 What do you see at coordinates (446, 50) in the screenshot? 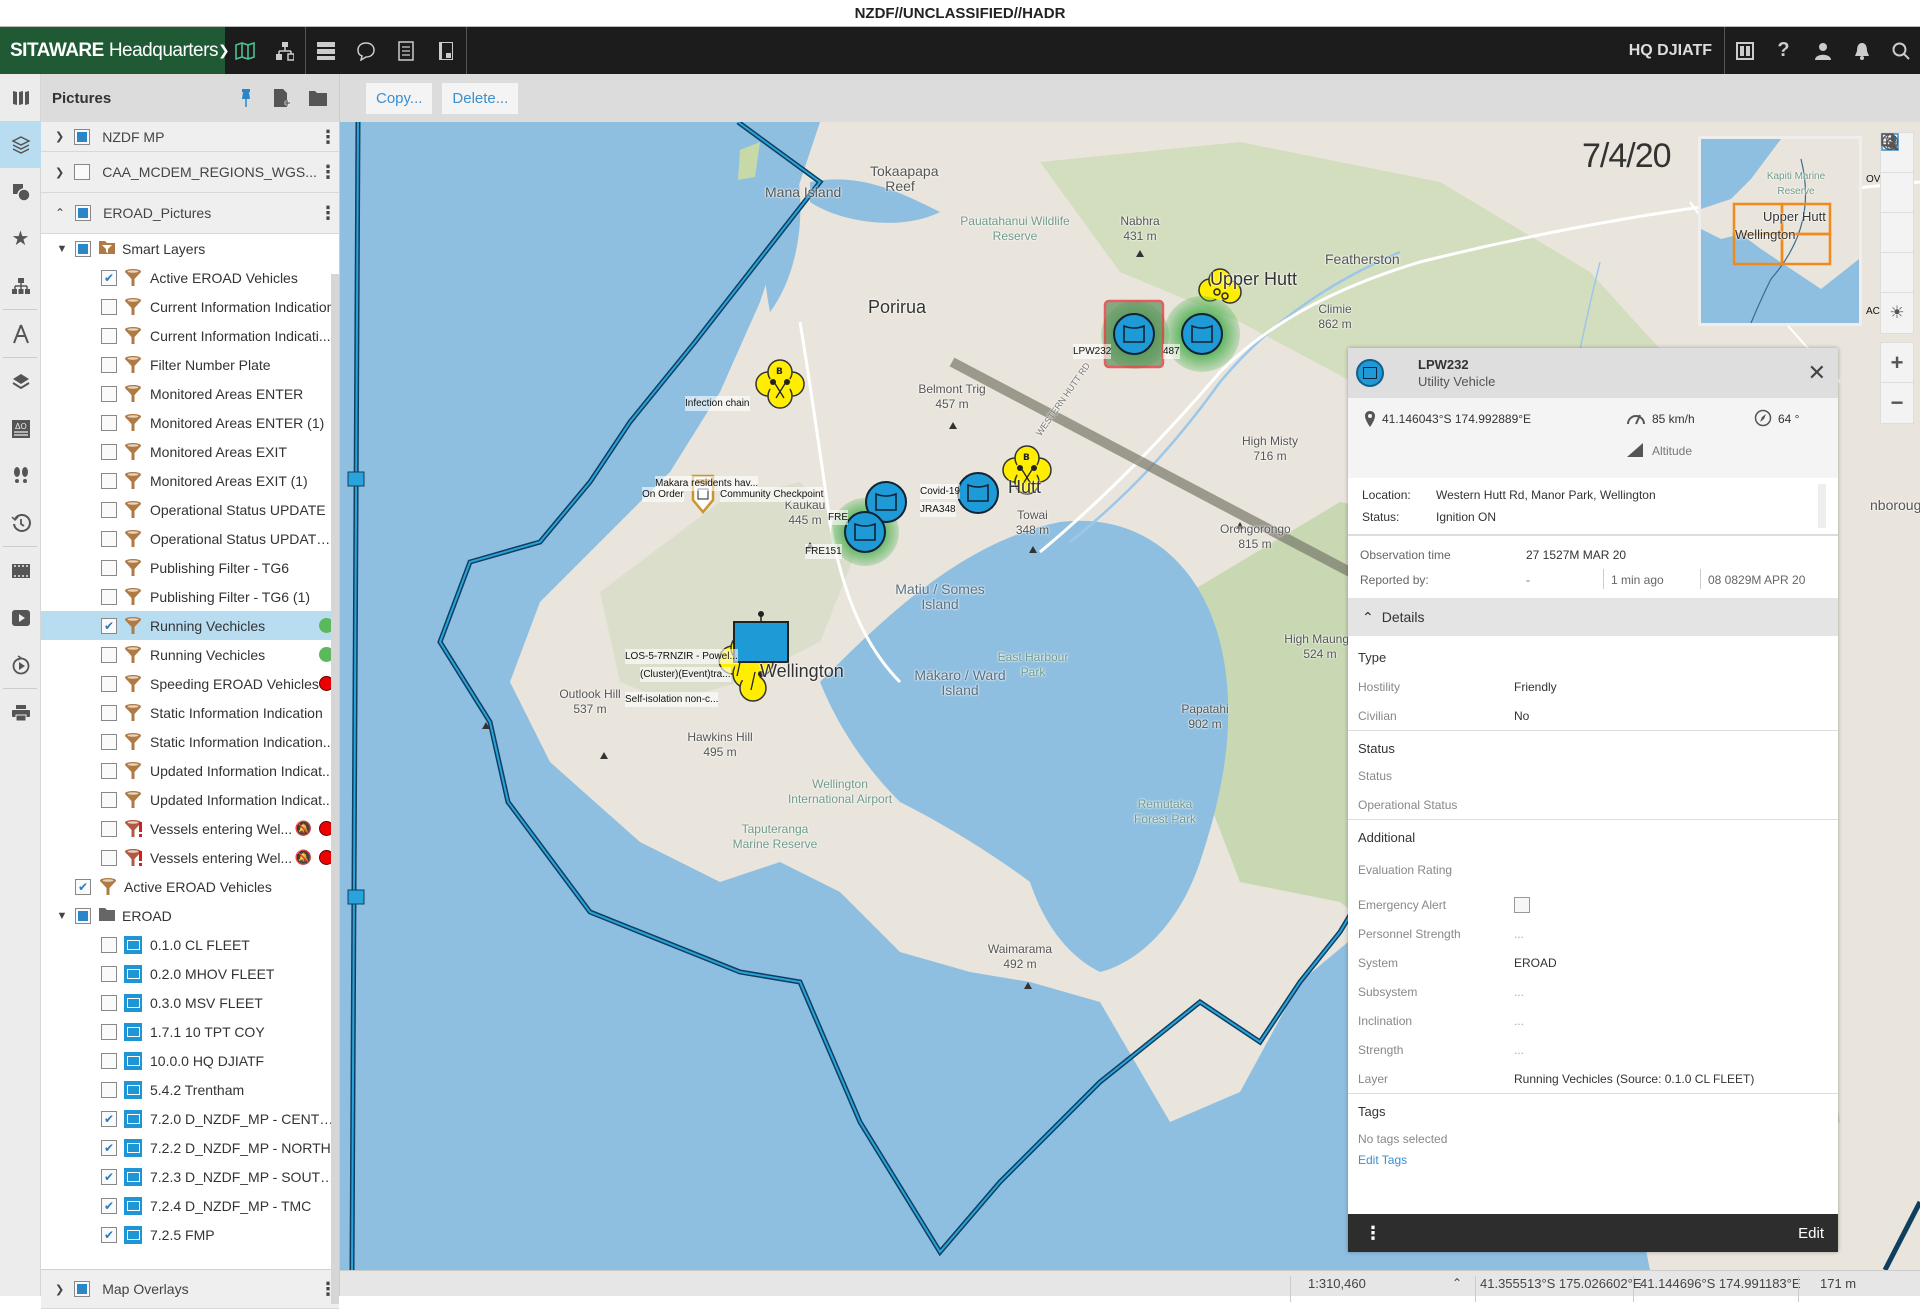
I see `panel-icon` at bounding box center [446, 50].